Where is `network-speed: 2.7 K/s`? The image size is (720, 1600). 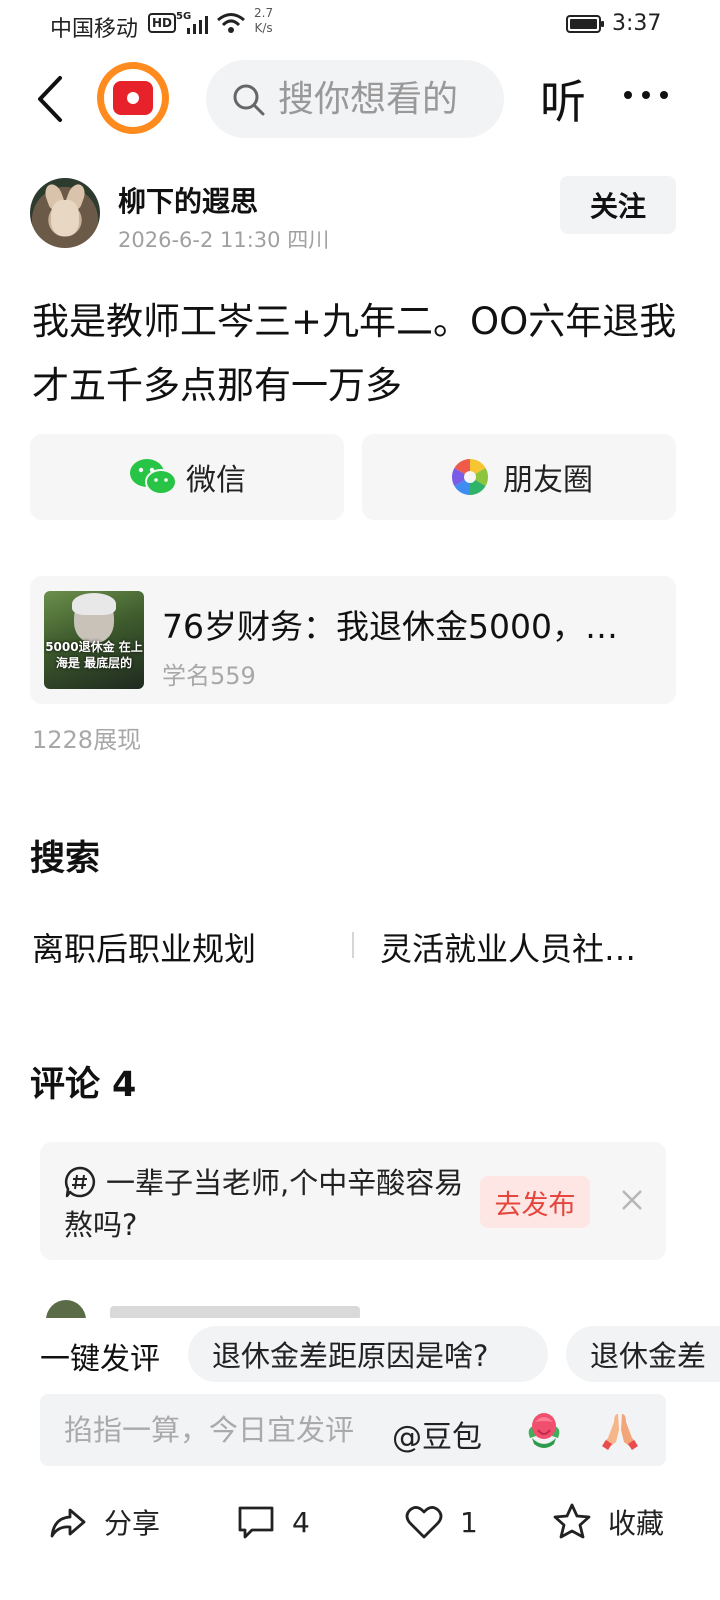
network-speed: 2.7 K/s is located at coordinates (263, 21).